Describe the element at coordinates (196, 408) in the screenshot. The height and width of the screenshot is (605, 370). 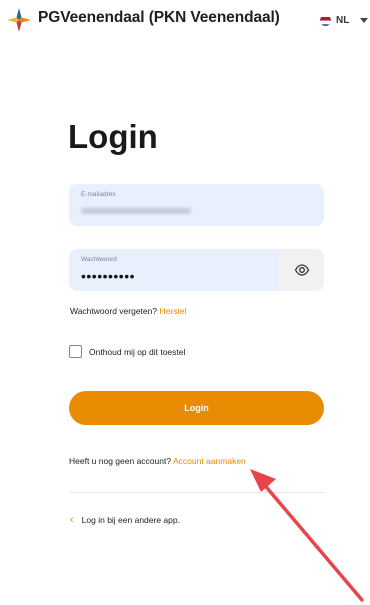
I see `login-button: Login` at that location.